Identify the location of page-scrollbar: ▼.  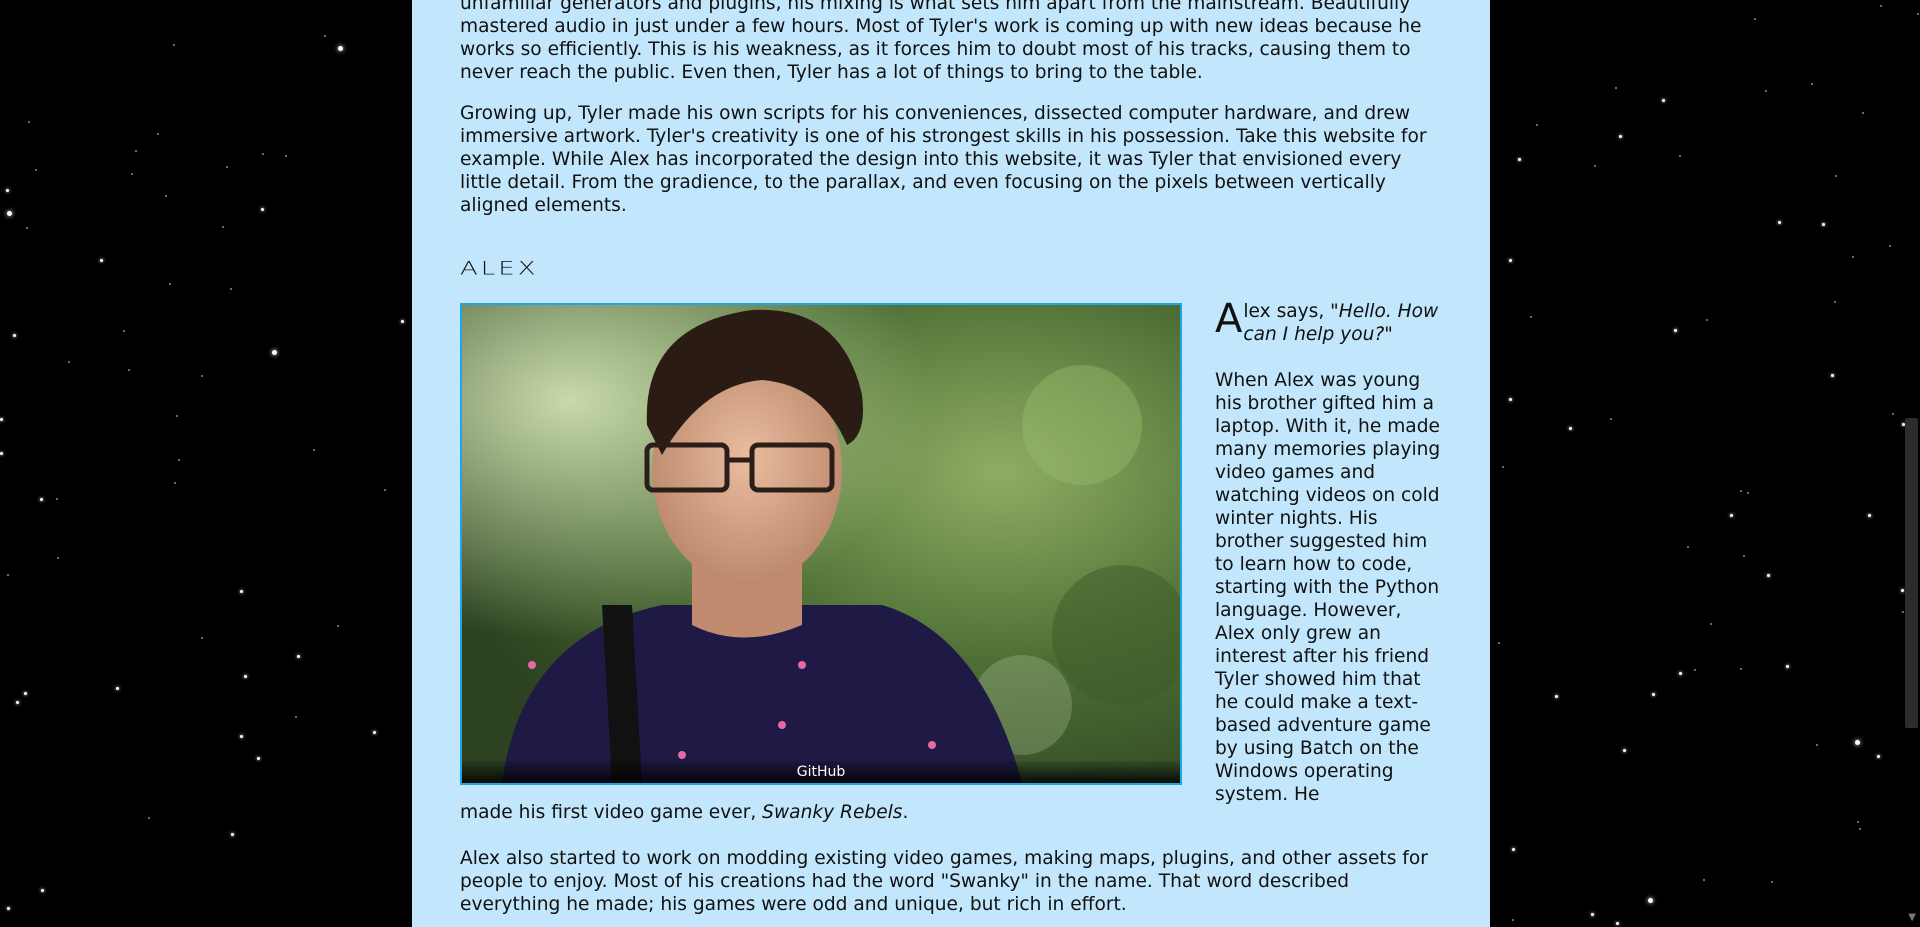
(1911, 463).